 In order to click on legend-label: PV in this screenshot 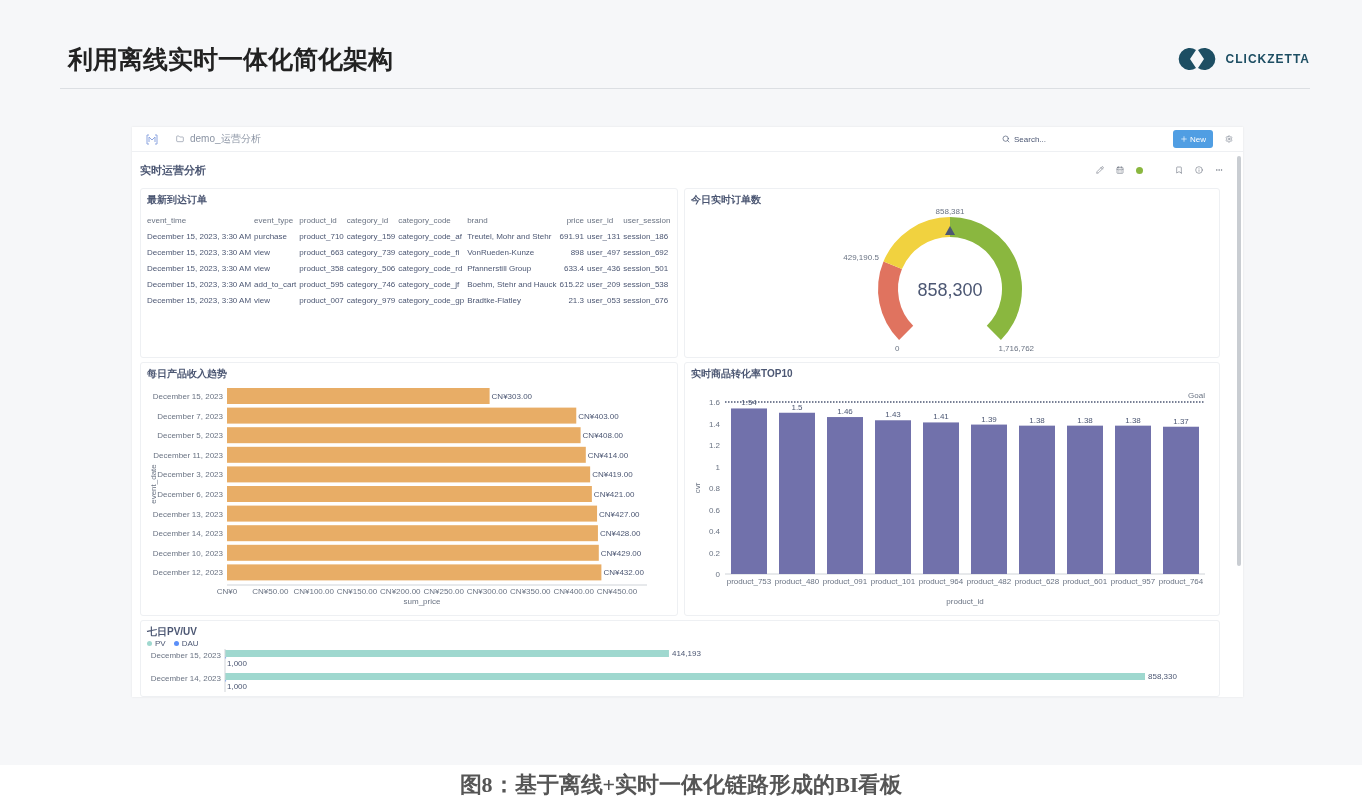, I will do `click(160, 643)`.